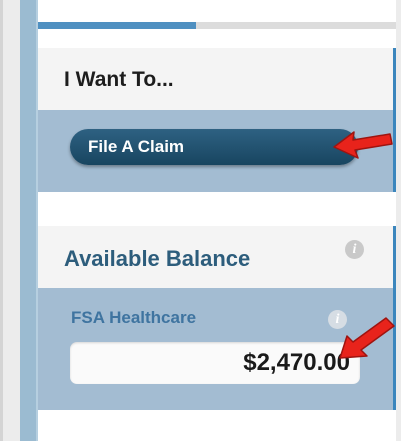 The height and width of the screenshot is (441, 401). Describe the element at coordinates (136, 146) in the screenshot. I see `file-claim-button-label: File A Claim` at that location.